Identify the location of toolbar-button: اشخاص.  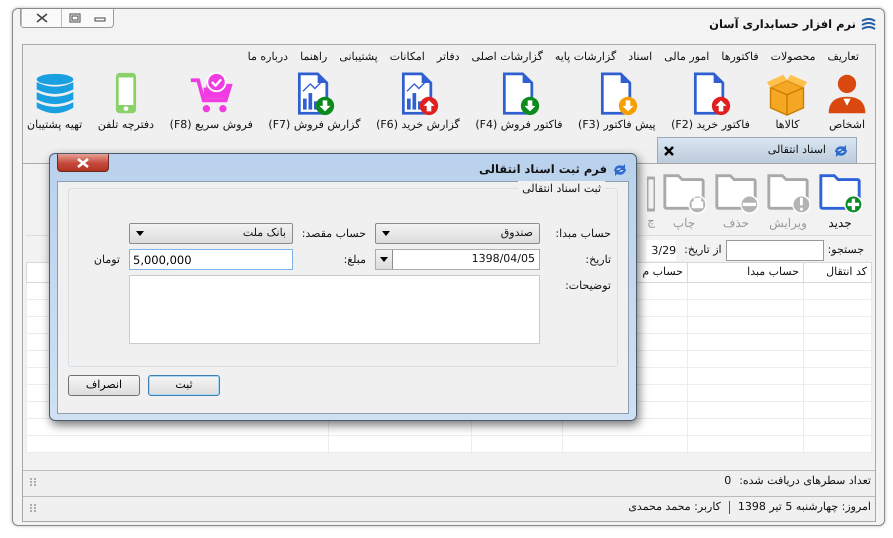
(847, 101).